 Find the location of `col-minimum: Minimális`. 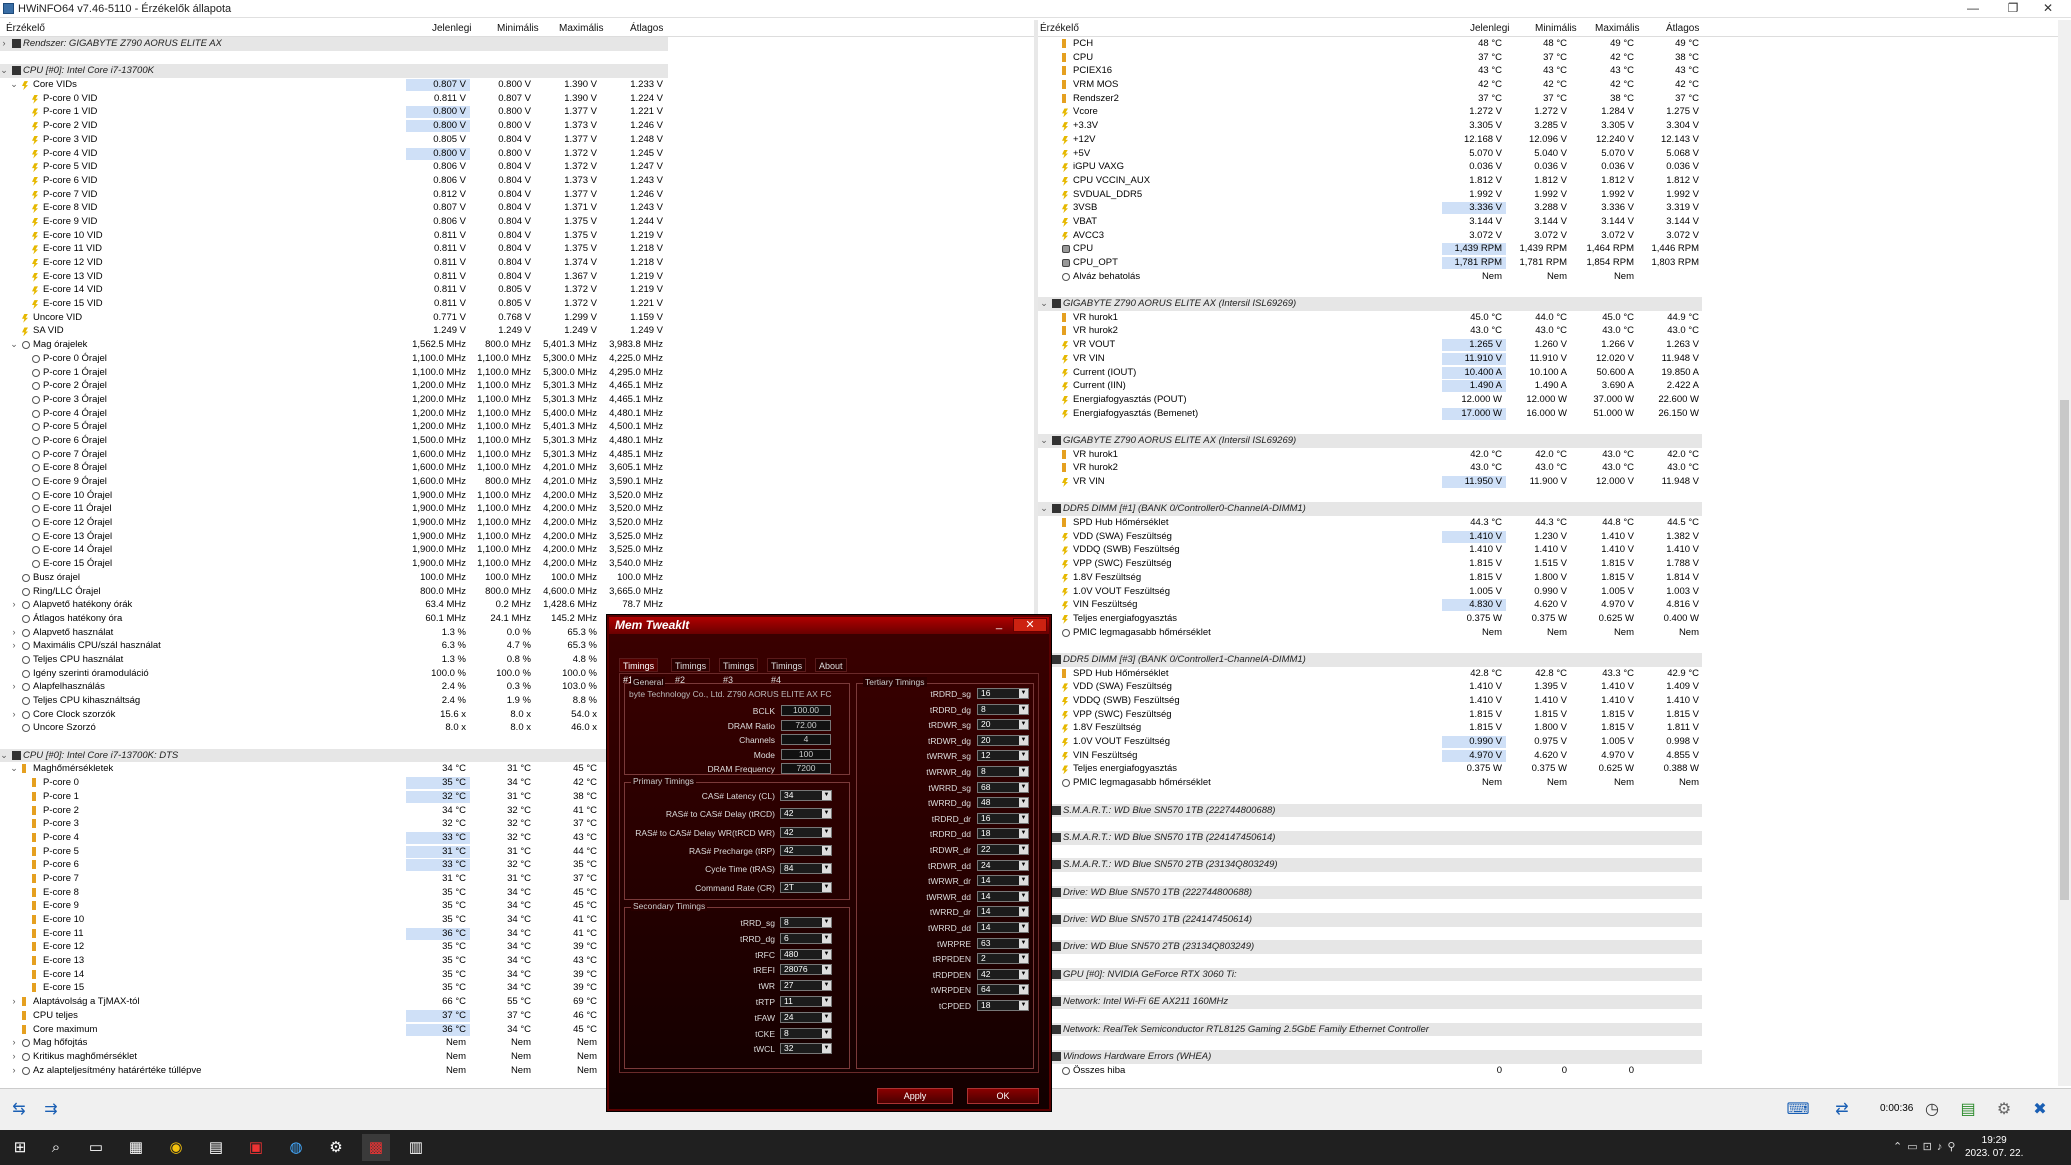

col-minimum: Minimális is located at coordinates (1556, 28).